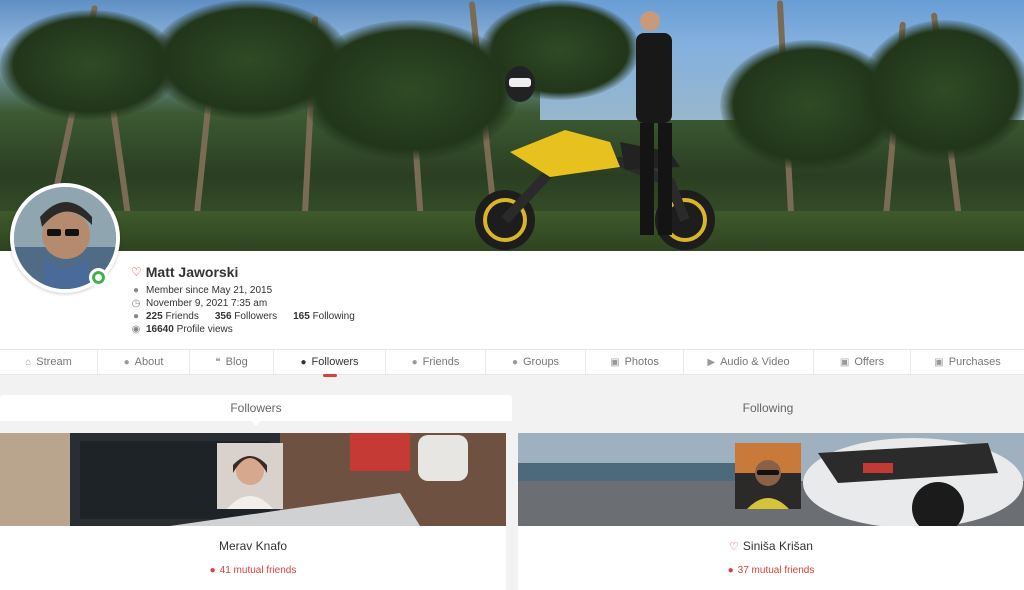 This screenshot has width=1024, height=590. I want to click on subtab-followers: Followers, so click(256, 410).